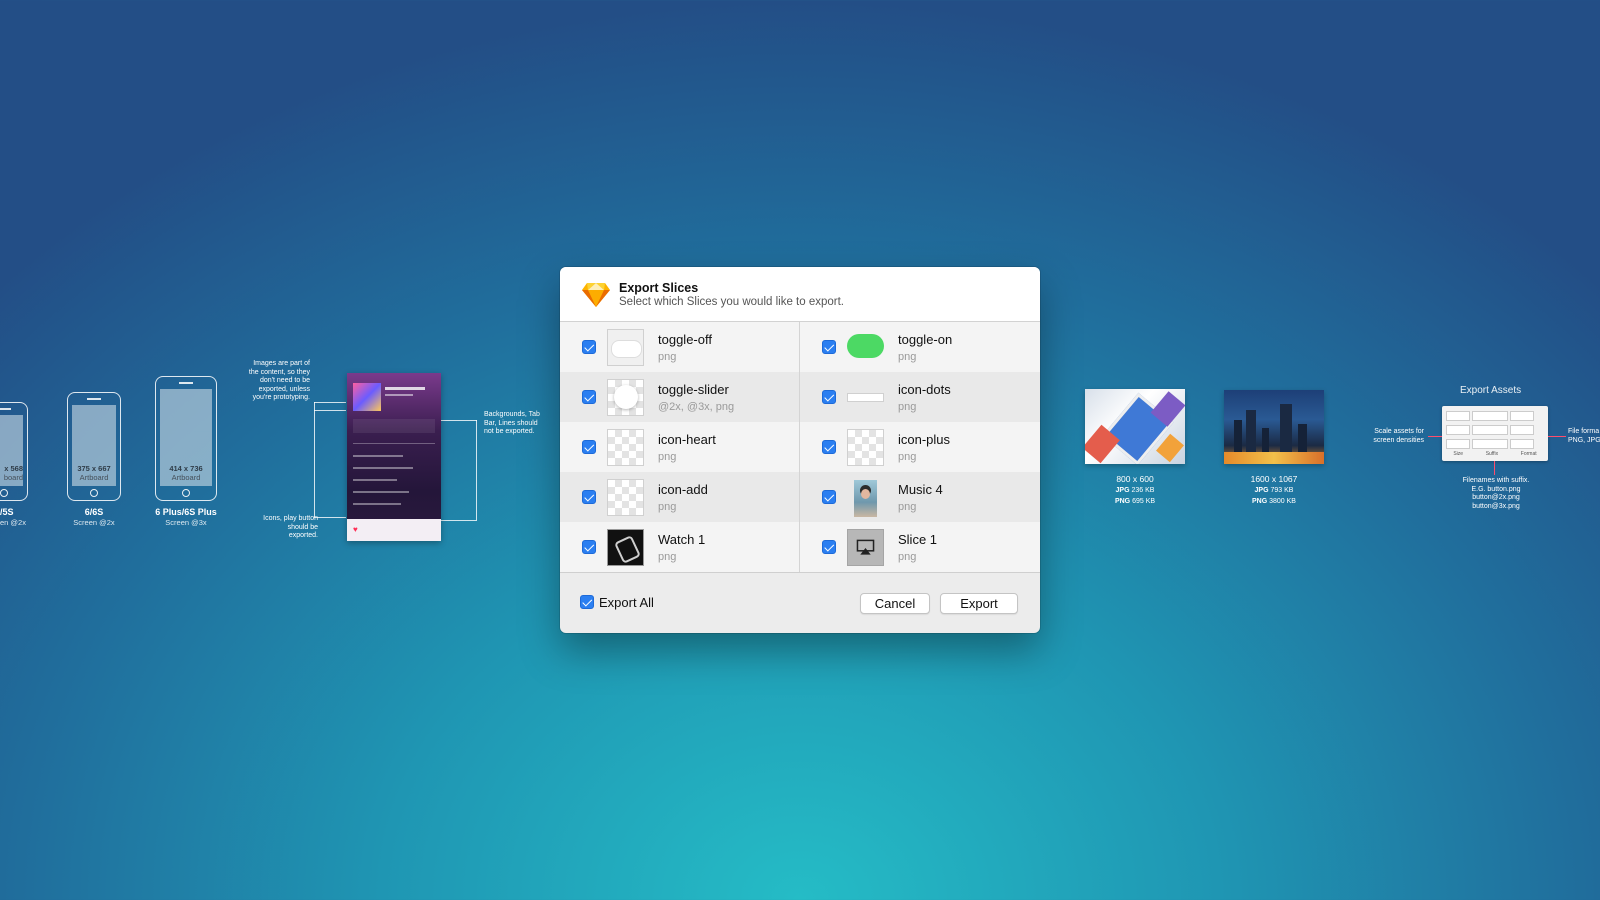 The image size is (1600, 900). Describe the element at coordinates (1143, 490) in the screenshot. I see `jpg-size: 236 KB` at that location.